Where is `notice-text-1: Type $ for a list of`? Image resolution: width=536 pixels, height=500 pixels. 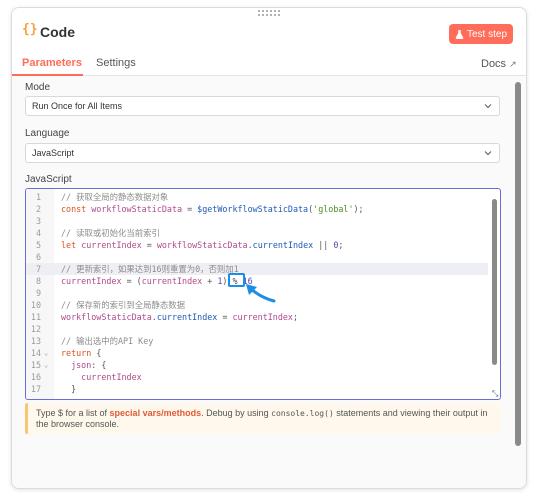
notice-text-1: Type $ for a list of is located at coordinates (73, 413).